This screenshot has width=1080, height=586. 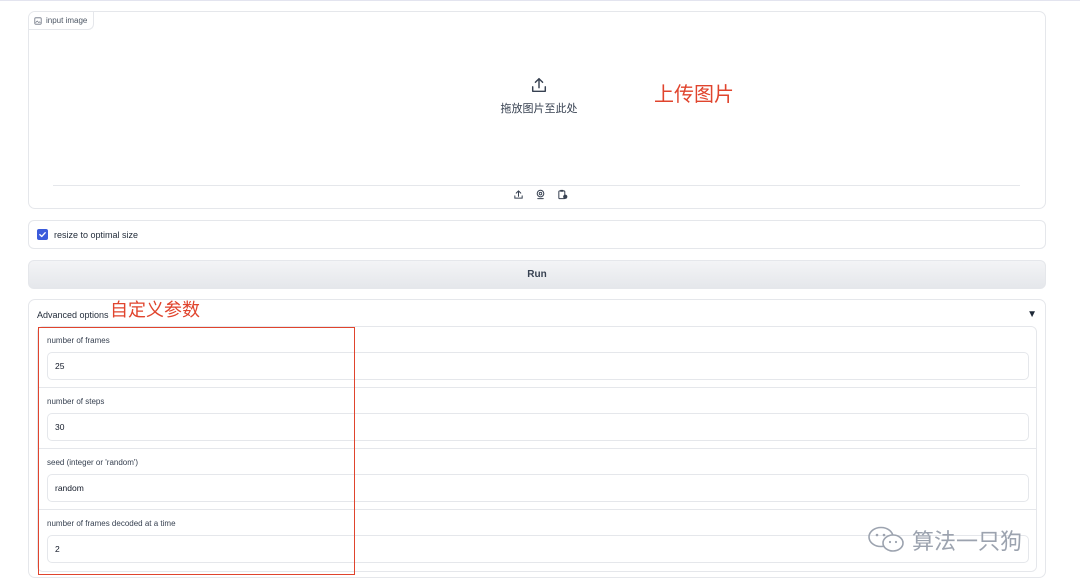 What do you see at coordinates (538, 488) in the screenshot?
I see `seed-input: random` at bounding box center [538, 488].